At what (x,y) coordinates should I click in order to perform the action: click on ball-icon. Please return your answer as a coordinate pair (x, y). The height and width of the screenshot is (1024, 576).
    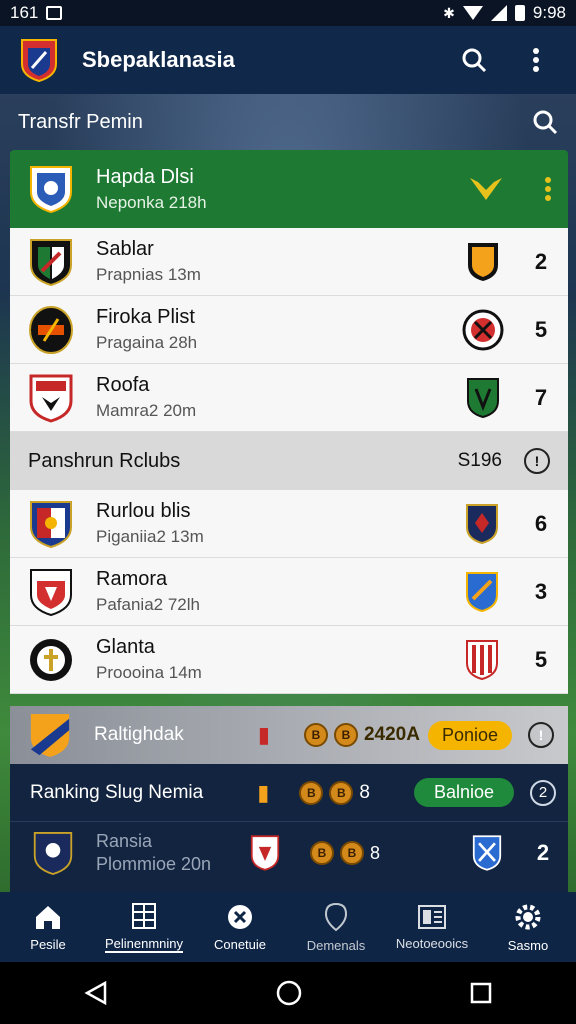
    Looking at the image, I should click on (240, 916).